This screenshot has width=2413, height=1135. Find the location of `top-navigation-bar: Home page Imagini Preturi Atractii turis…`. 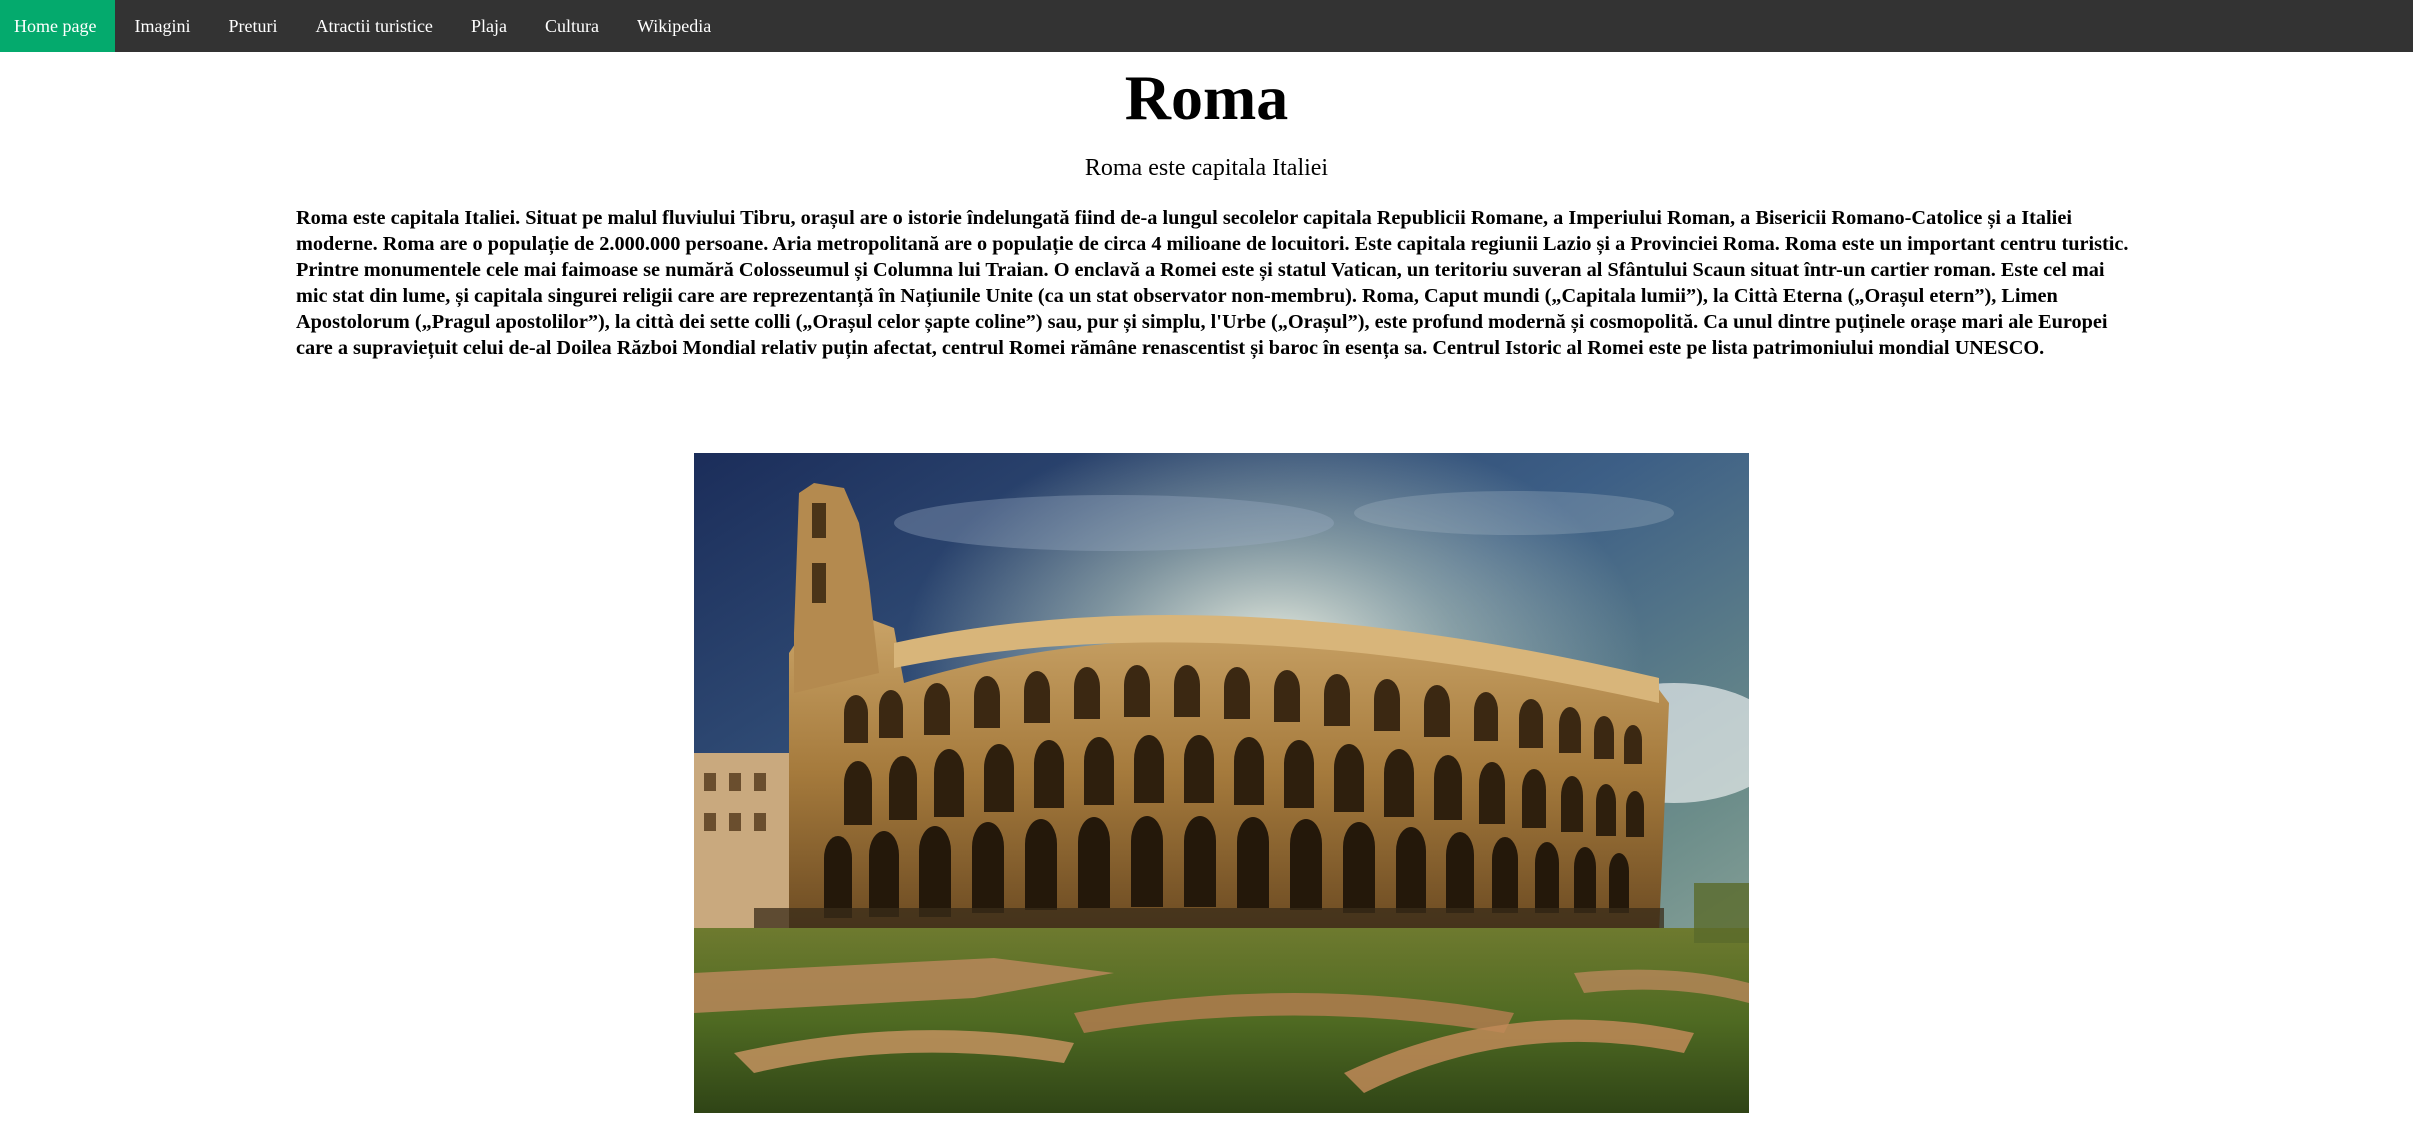

top-navigation-bar: Home page Imagini Preturi Atractii turis… is located at coordinates (1206, 26).